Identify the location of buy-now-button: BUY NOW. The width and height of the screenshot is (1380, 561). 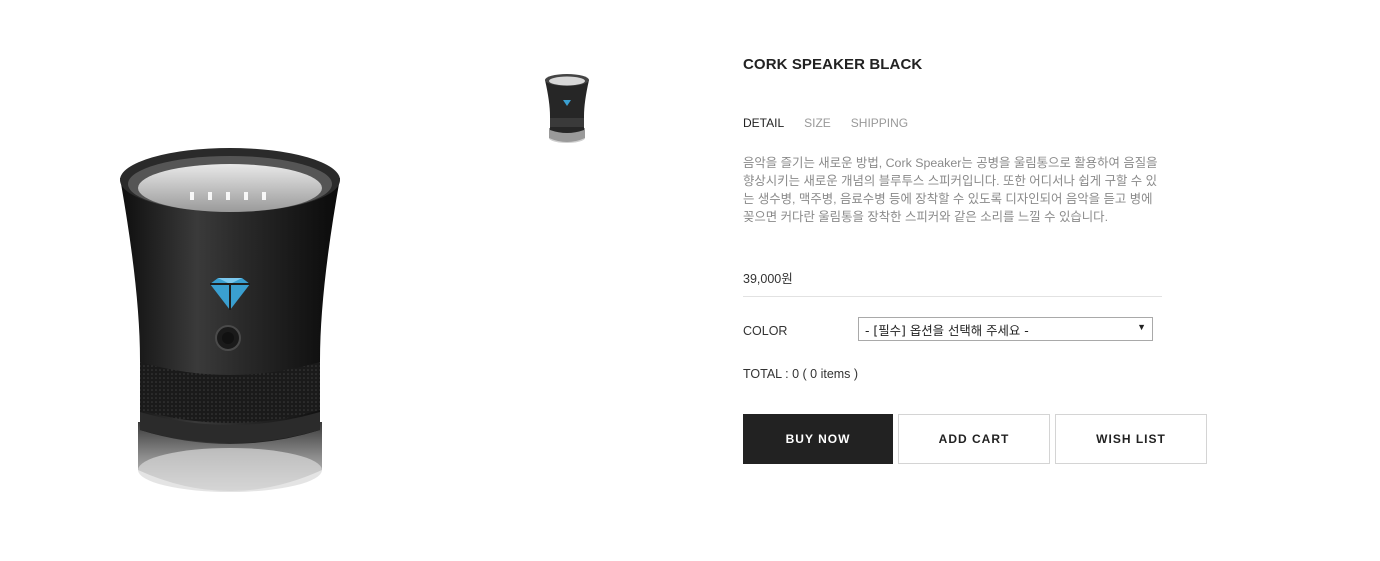
(818, 439).